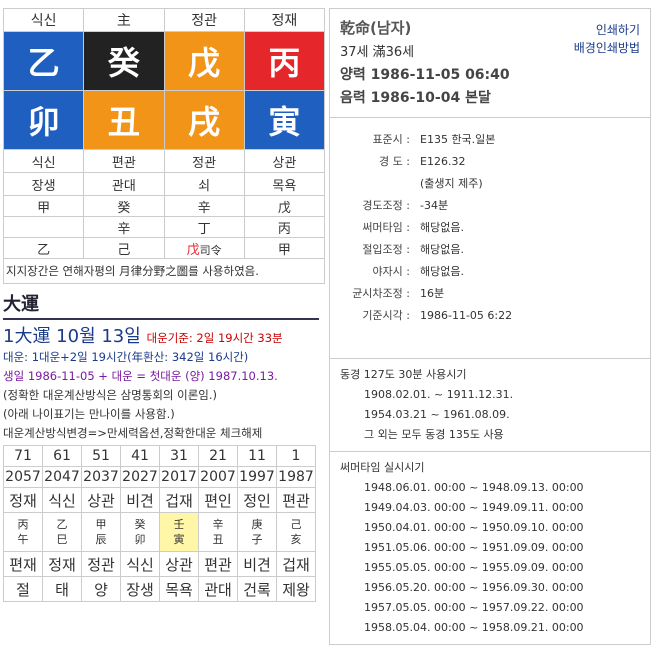  I want to click on stem-cell: 乙, so click(43, 61).